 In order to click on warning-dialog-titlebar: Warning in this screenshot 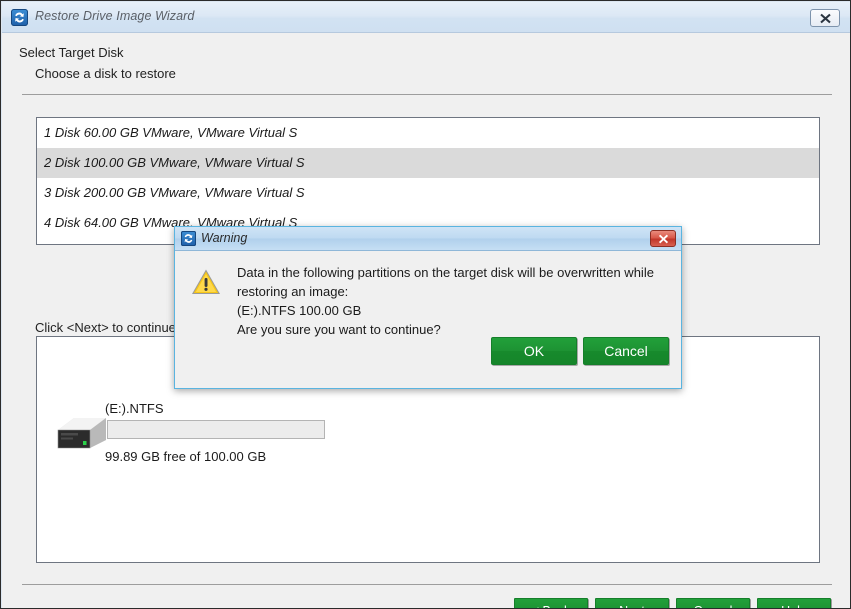, I will do `click(428, 239)`.